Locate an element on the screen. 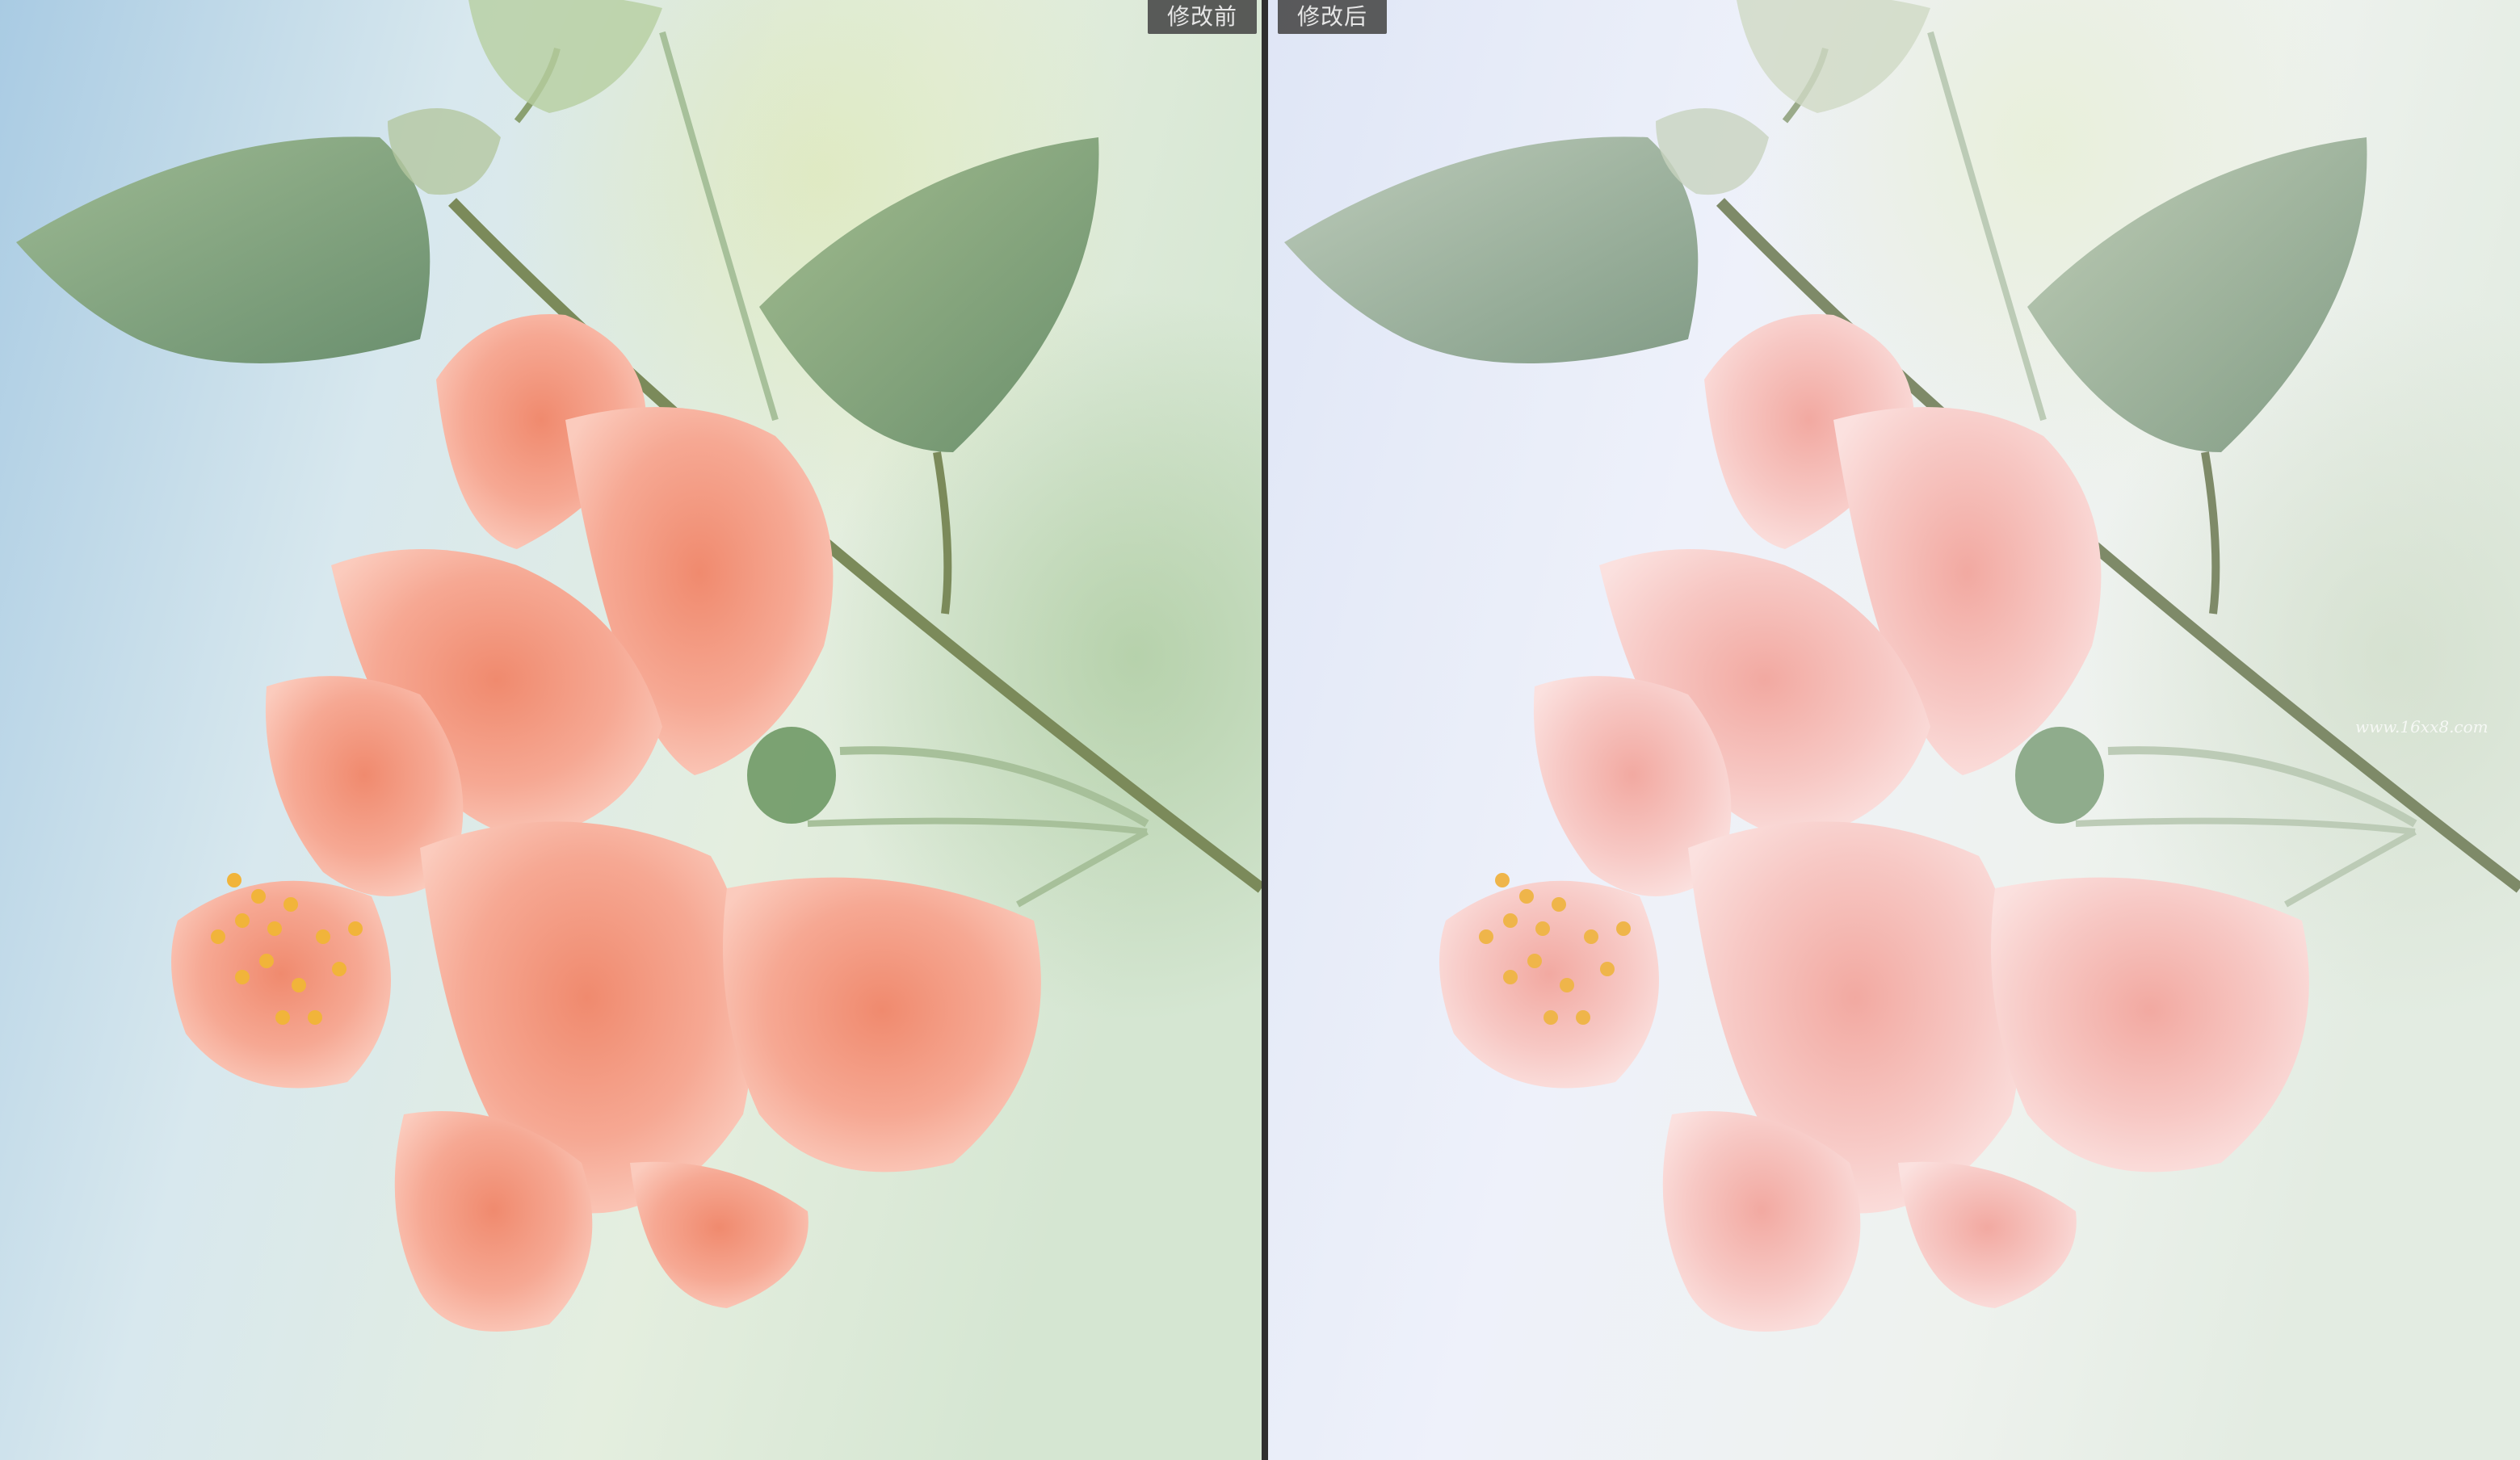 This screenshot has width=2520, height=1460. after-label: 修改后 is located at coordinates (1333, 17).